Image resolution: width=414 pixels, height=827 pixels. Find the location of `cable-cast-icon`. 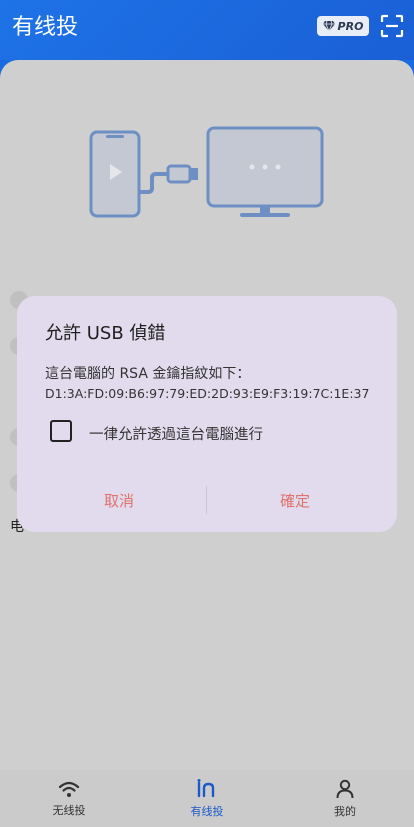

cable-cast-icon is located at coordinates (206, 787).